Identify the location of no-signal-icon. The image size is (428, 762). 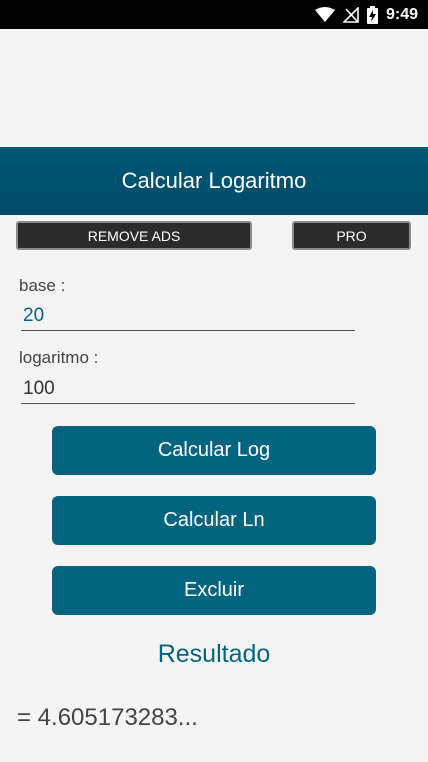
(350, 14).